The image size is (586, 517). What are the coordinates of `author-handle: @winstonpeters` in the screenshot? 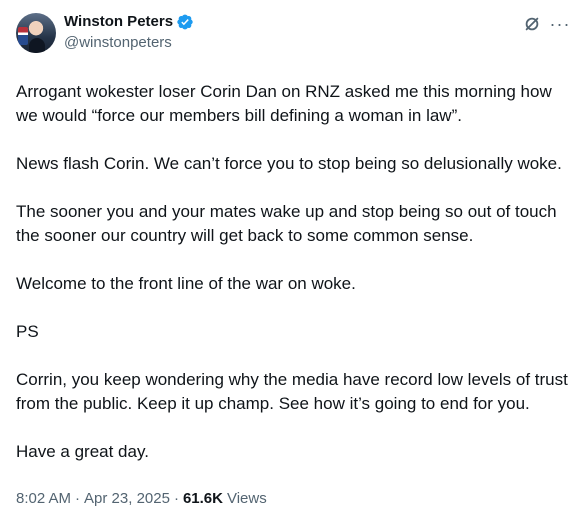 It's located at (129, 43).